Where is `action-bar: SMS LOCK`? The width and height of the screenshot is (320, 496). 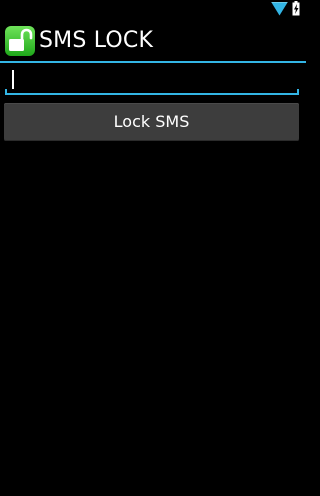 action-bar: SMS LOCK is located at coordinates (153, 40).